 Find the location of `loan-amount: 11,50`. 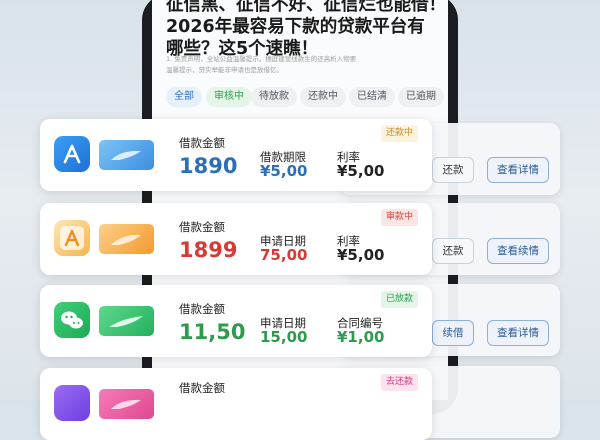

loan-amount: 11,50 is located at coordinates (212, 332).